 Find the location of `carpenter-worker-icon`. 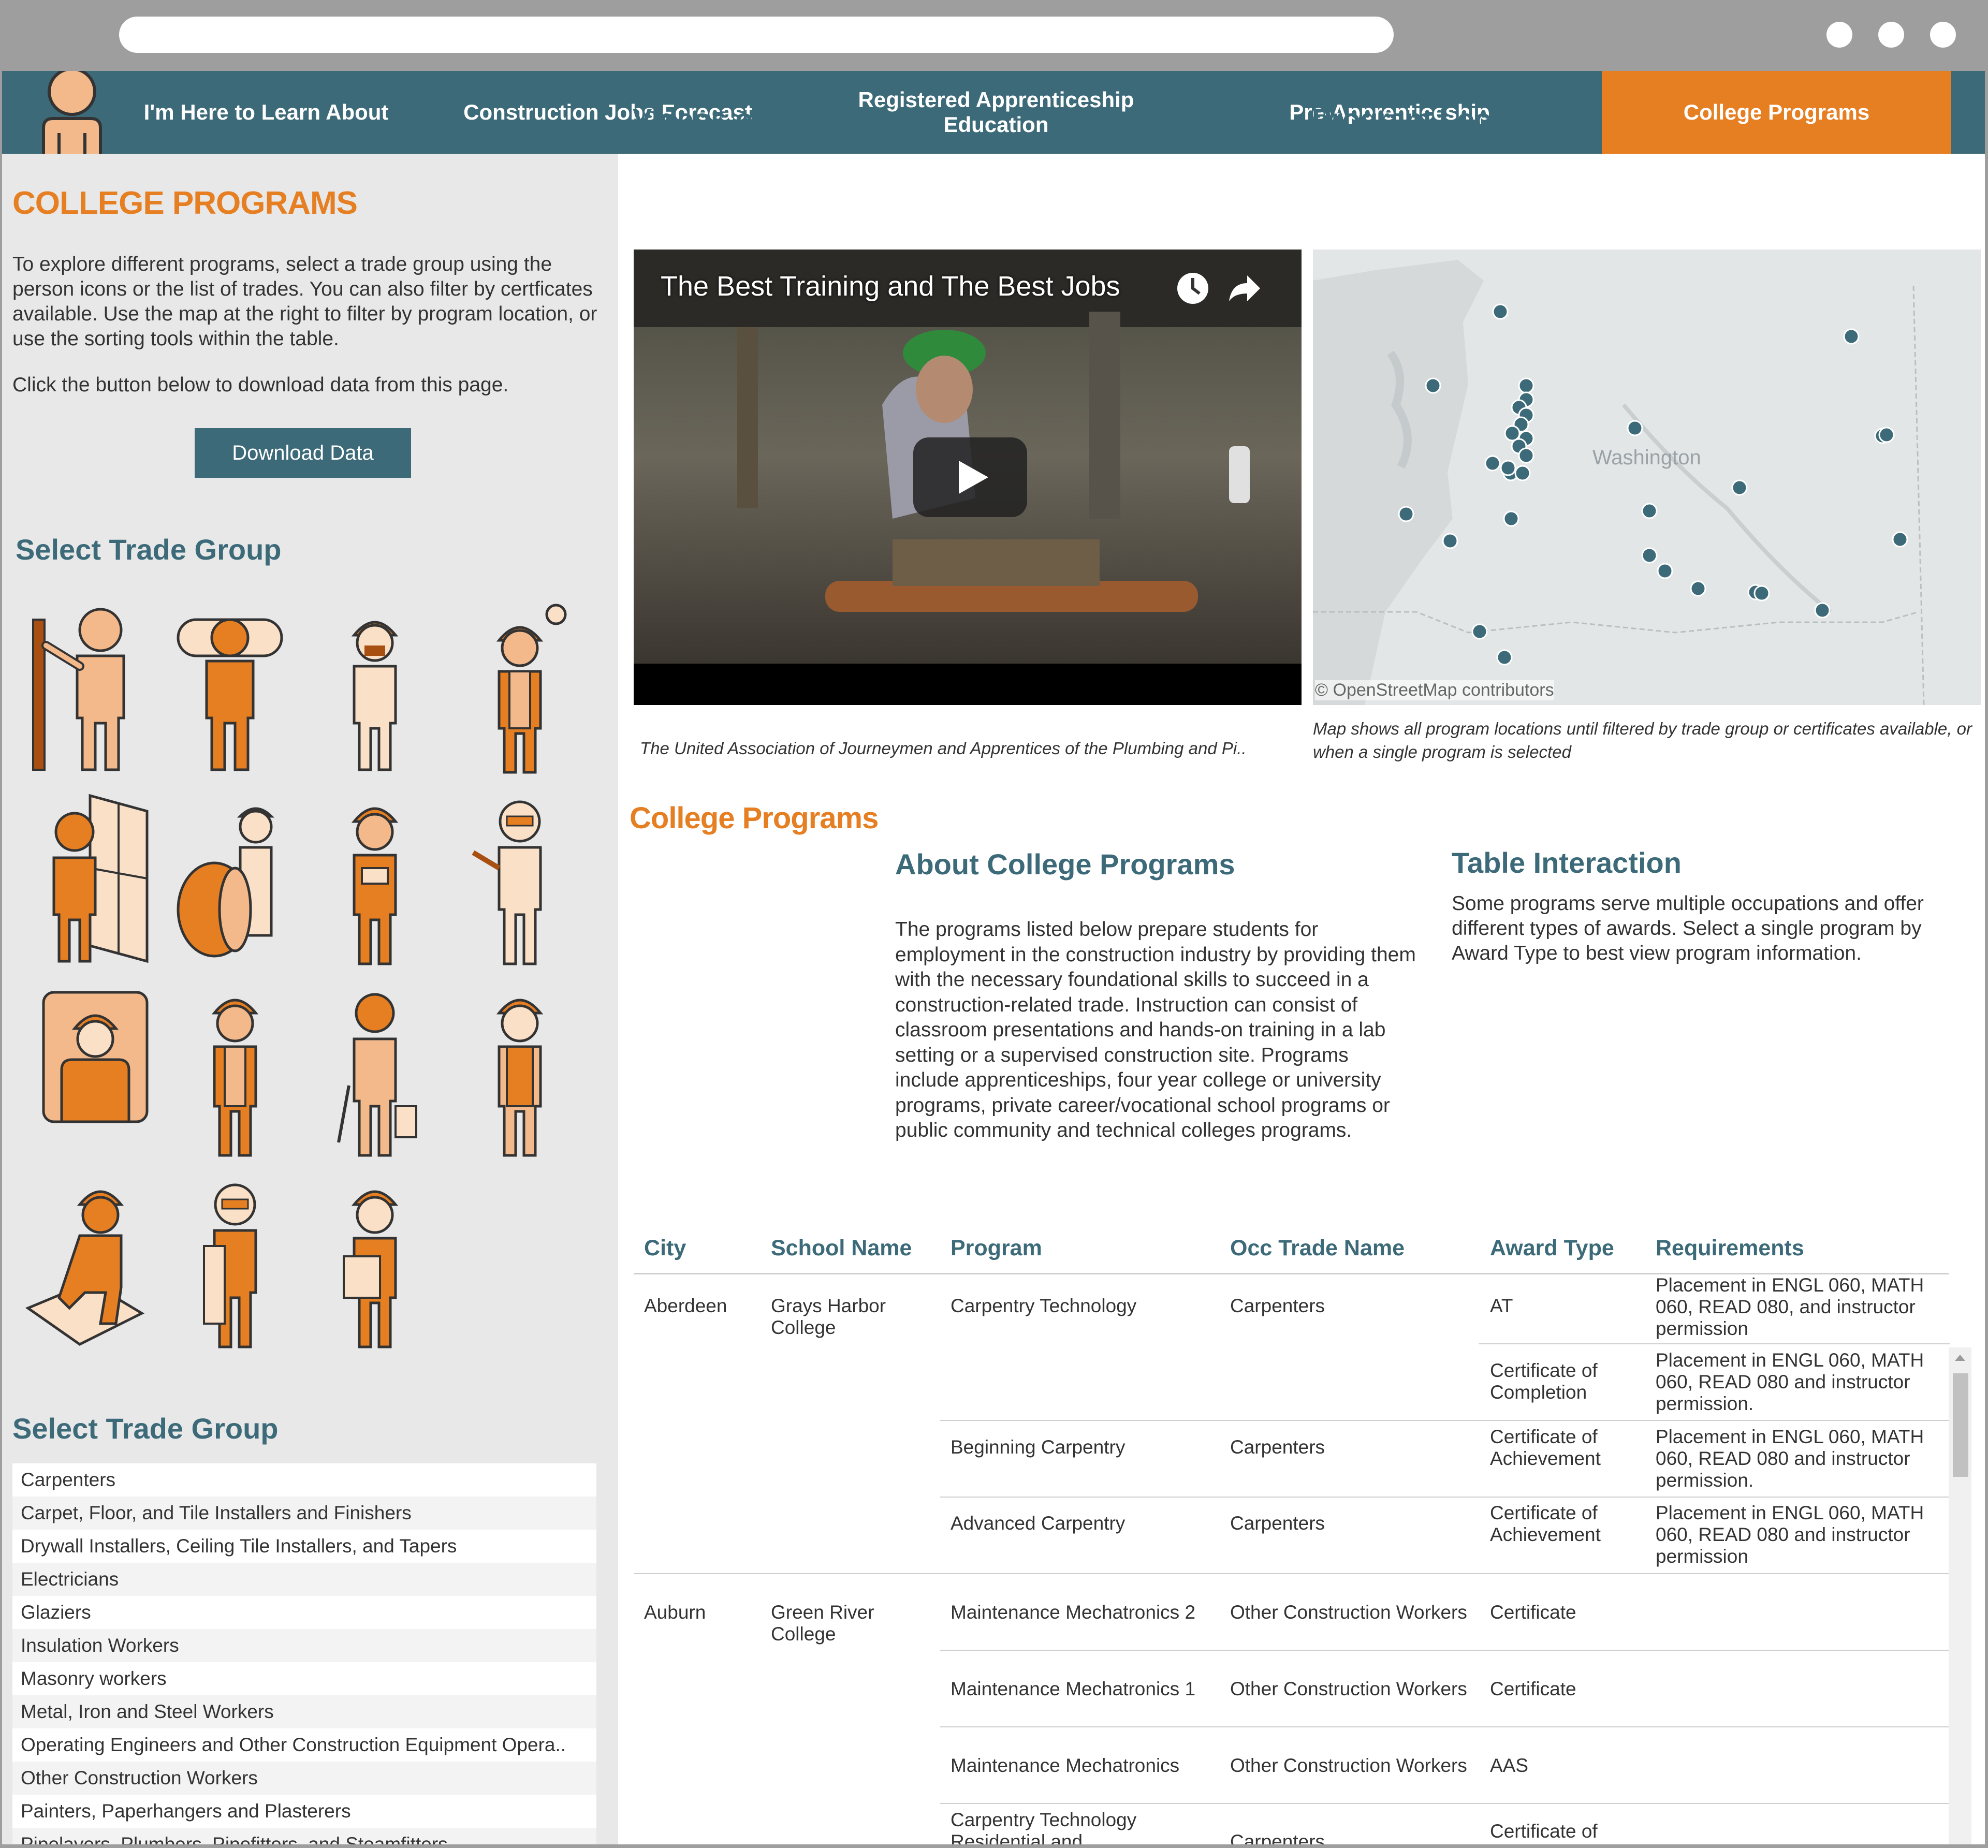

carpenter-worker-icon is located at coordinates (85, 687).